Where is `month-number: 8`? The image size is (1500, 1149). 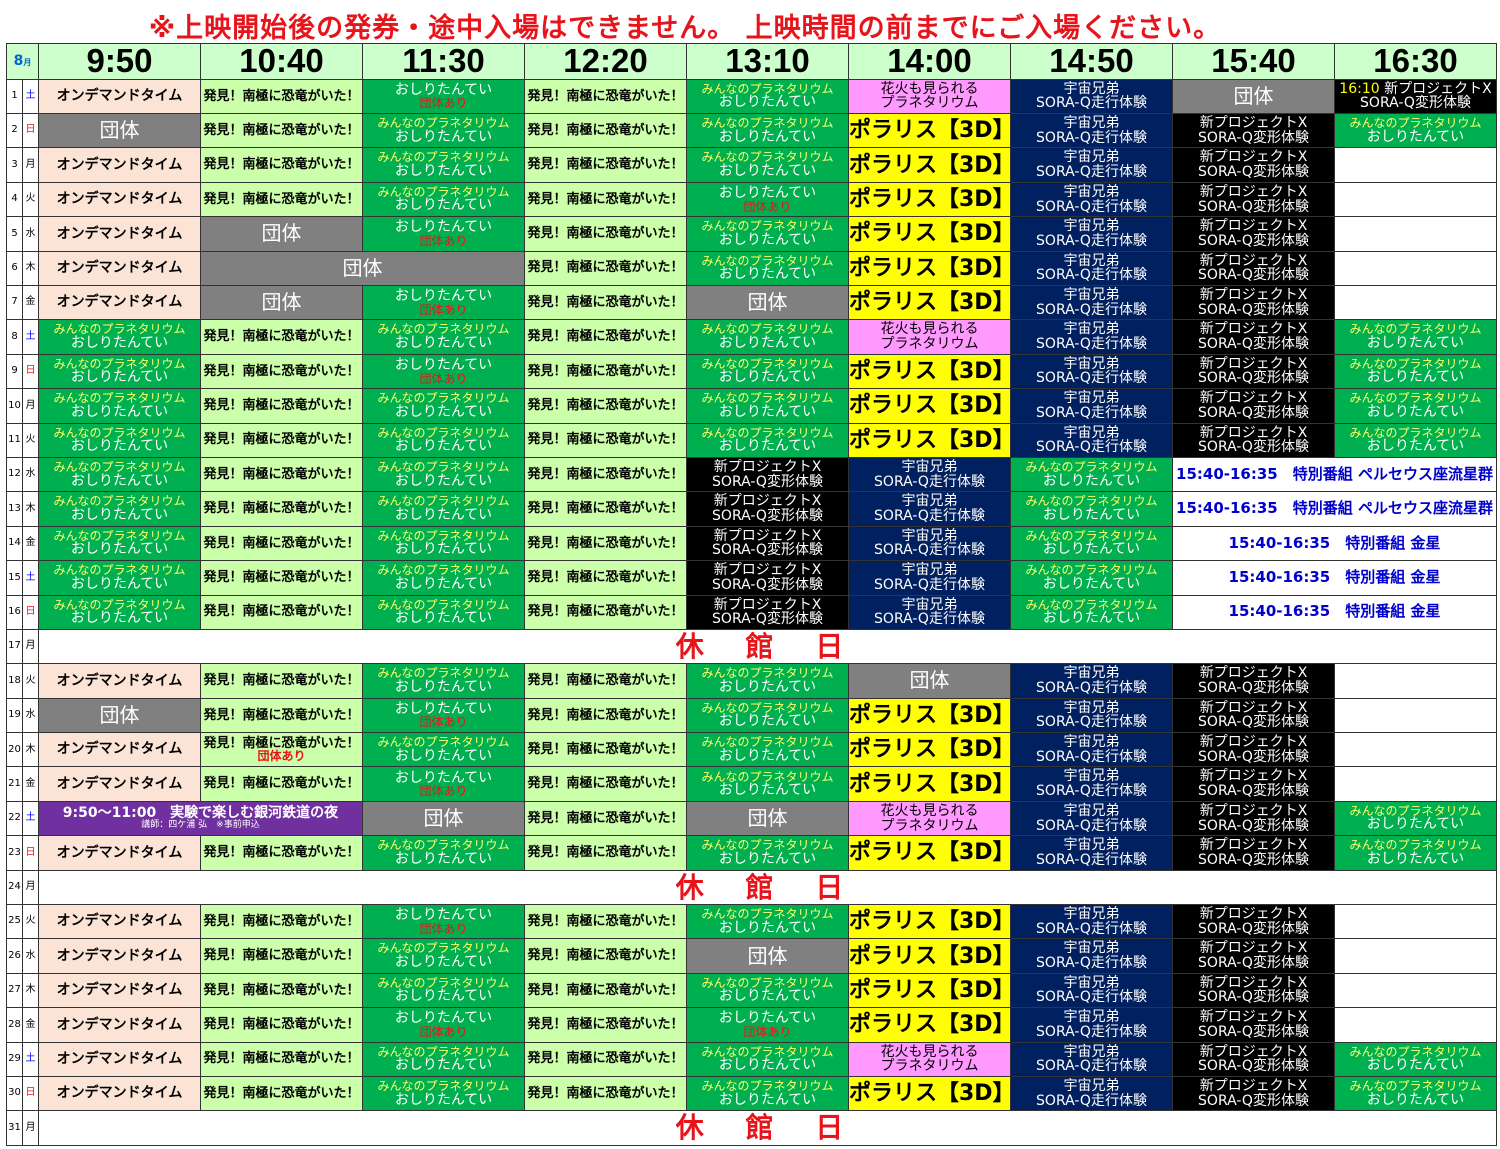 month-number: 8 is located at coordinates (18, 60).